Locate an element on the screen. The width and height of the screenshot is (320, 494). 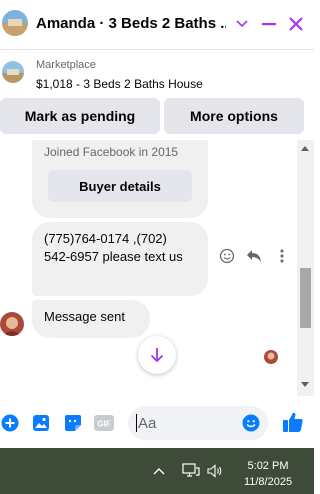
joined-text: Joined Facebook in 2015 is located at coordinates (111, 152).